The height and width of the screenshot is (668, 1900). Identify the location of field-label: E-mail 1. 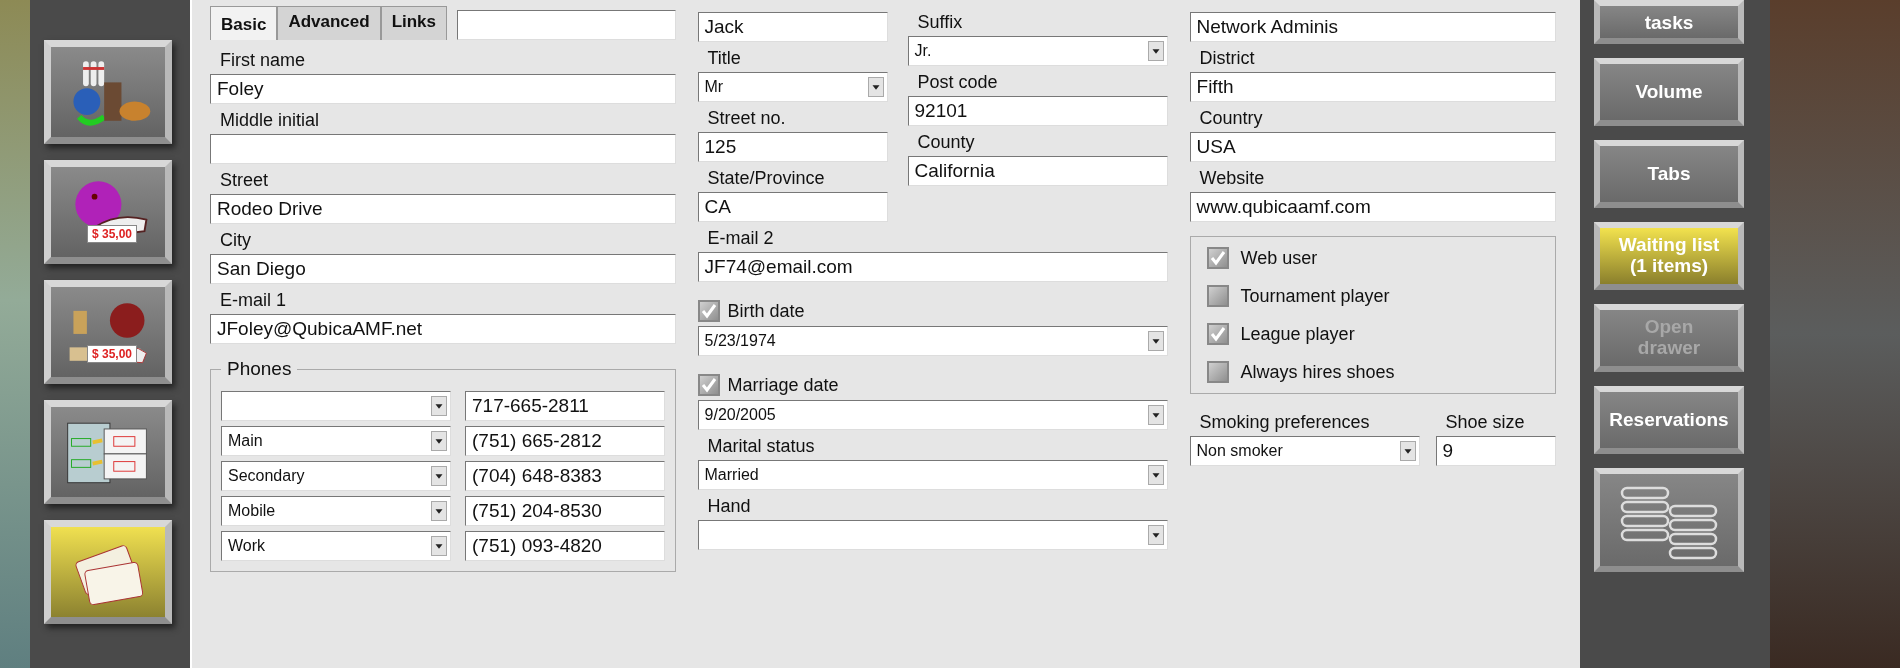
(253, 300).